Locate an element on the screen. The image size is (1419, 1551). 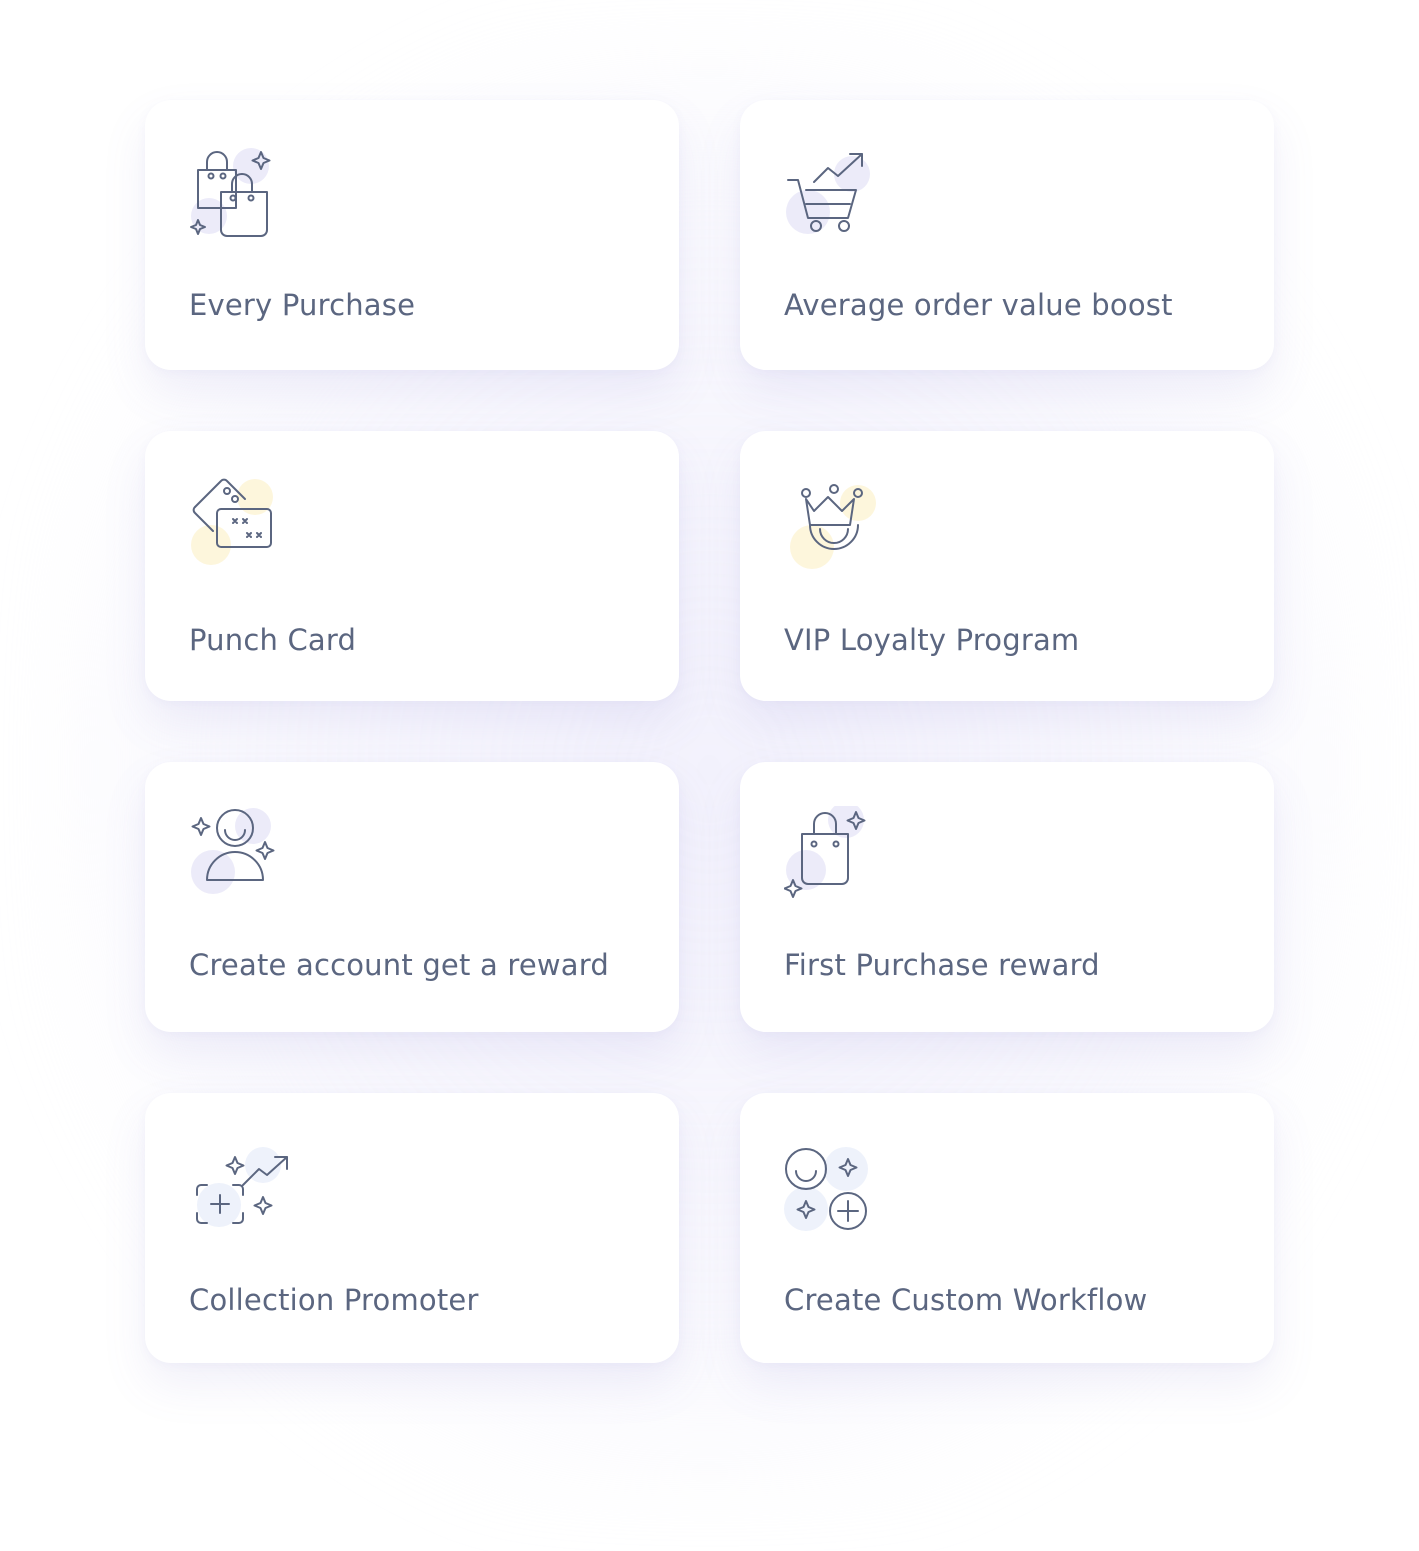
punch-card-icon is located at coordinates (241, 527).